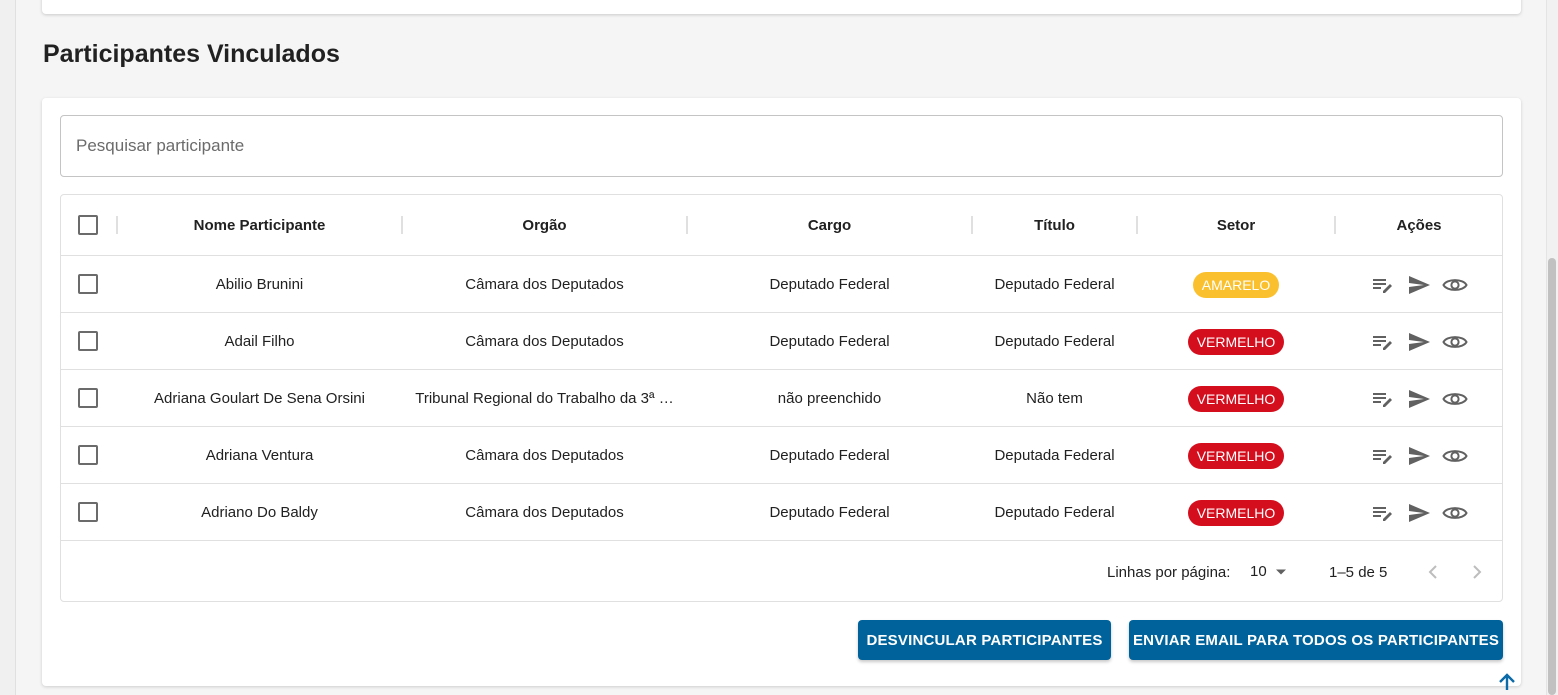 This screenshot has width=1558, height=695. I want to click on cell-titulo: Não tem, so click(1054, 398).